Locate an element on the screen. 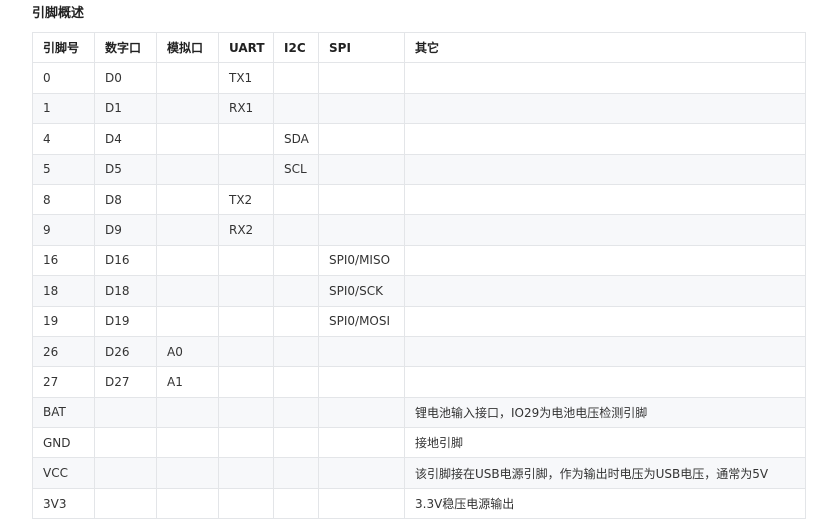 The height and width of the screenshot is (519, 831). table-row: 8 D8 TX2 is located at coordinates (419, 199).